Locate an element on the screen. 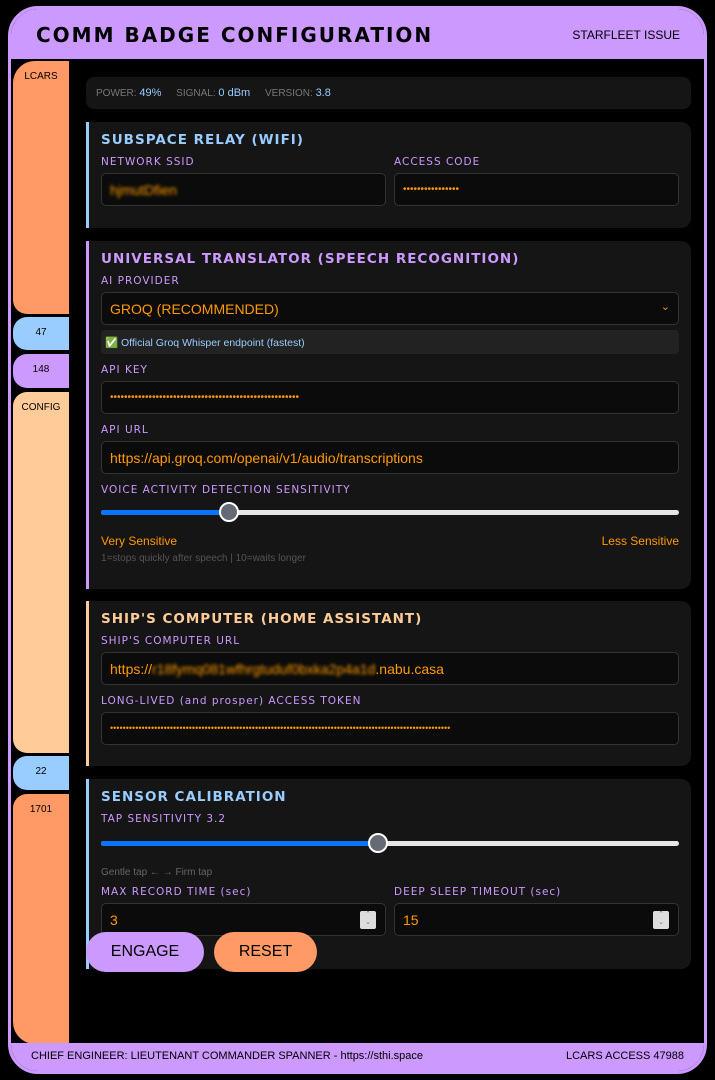  reset-button: RESET is located at coordinates (265, 952).